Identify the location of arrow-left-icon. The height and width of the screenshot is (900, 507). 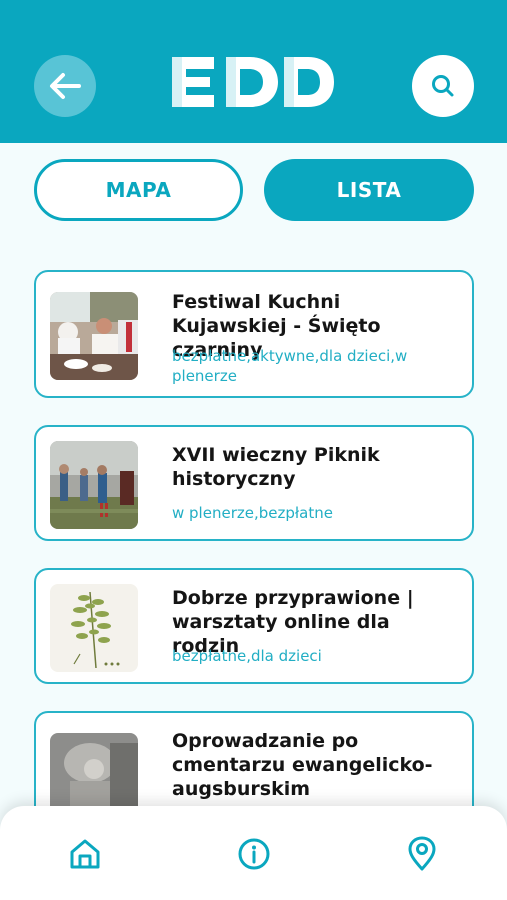
(65, 86).